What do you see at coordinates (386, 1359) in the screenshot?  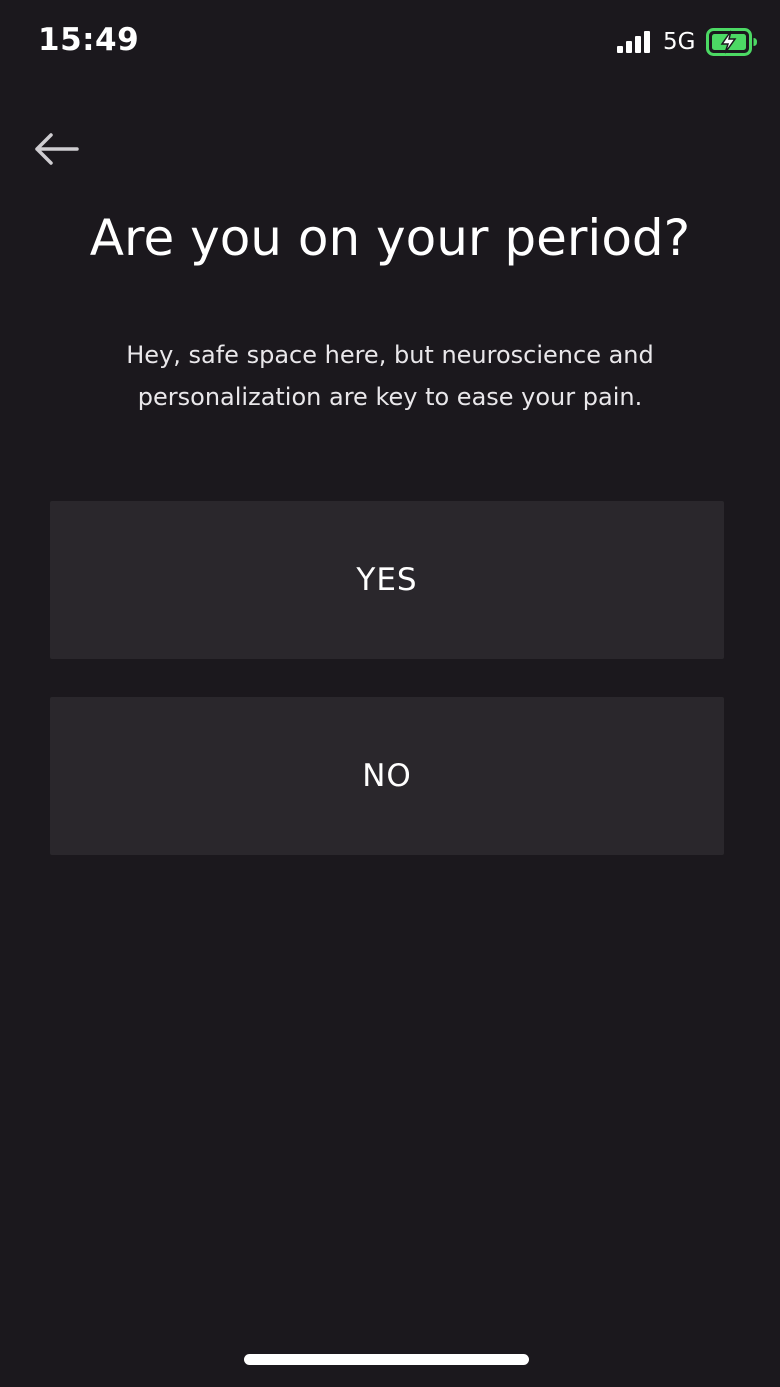 I see `home-indicator` at bounding box center [386, 1359].